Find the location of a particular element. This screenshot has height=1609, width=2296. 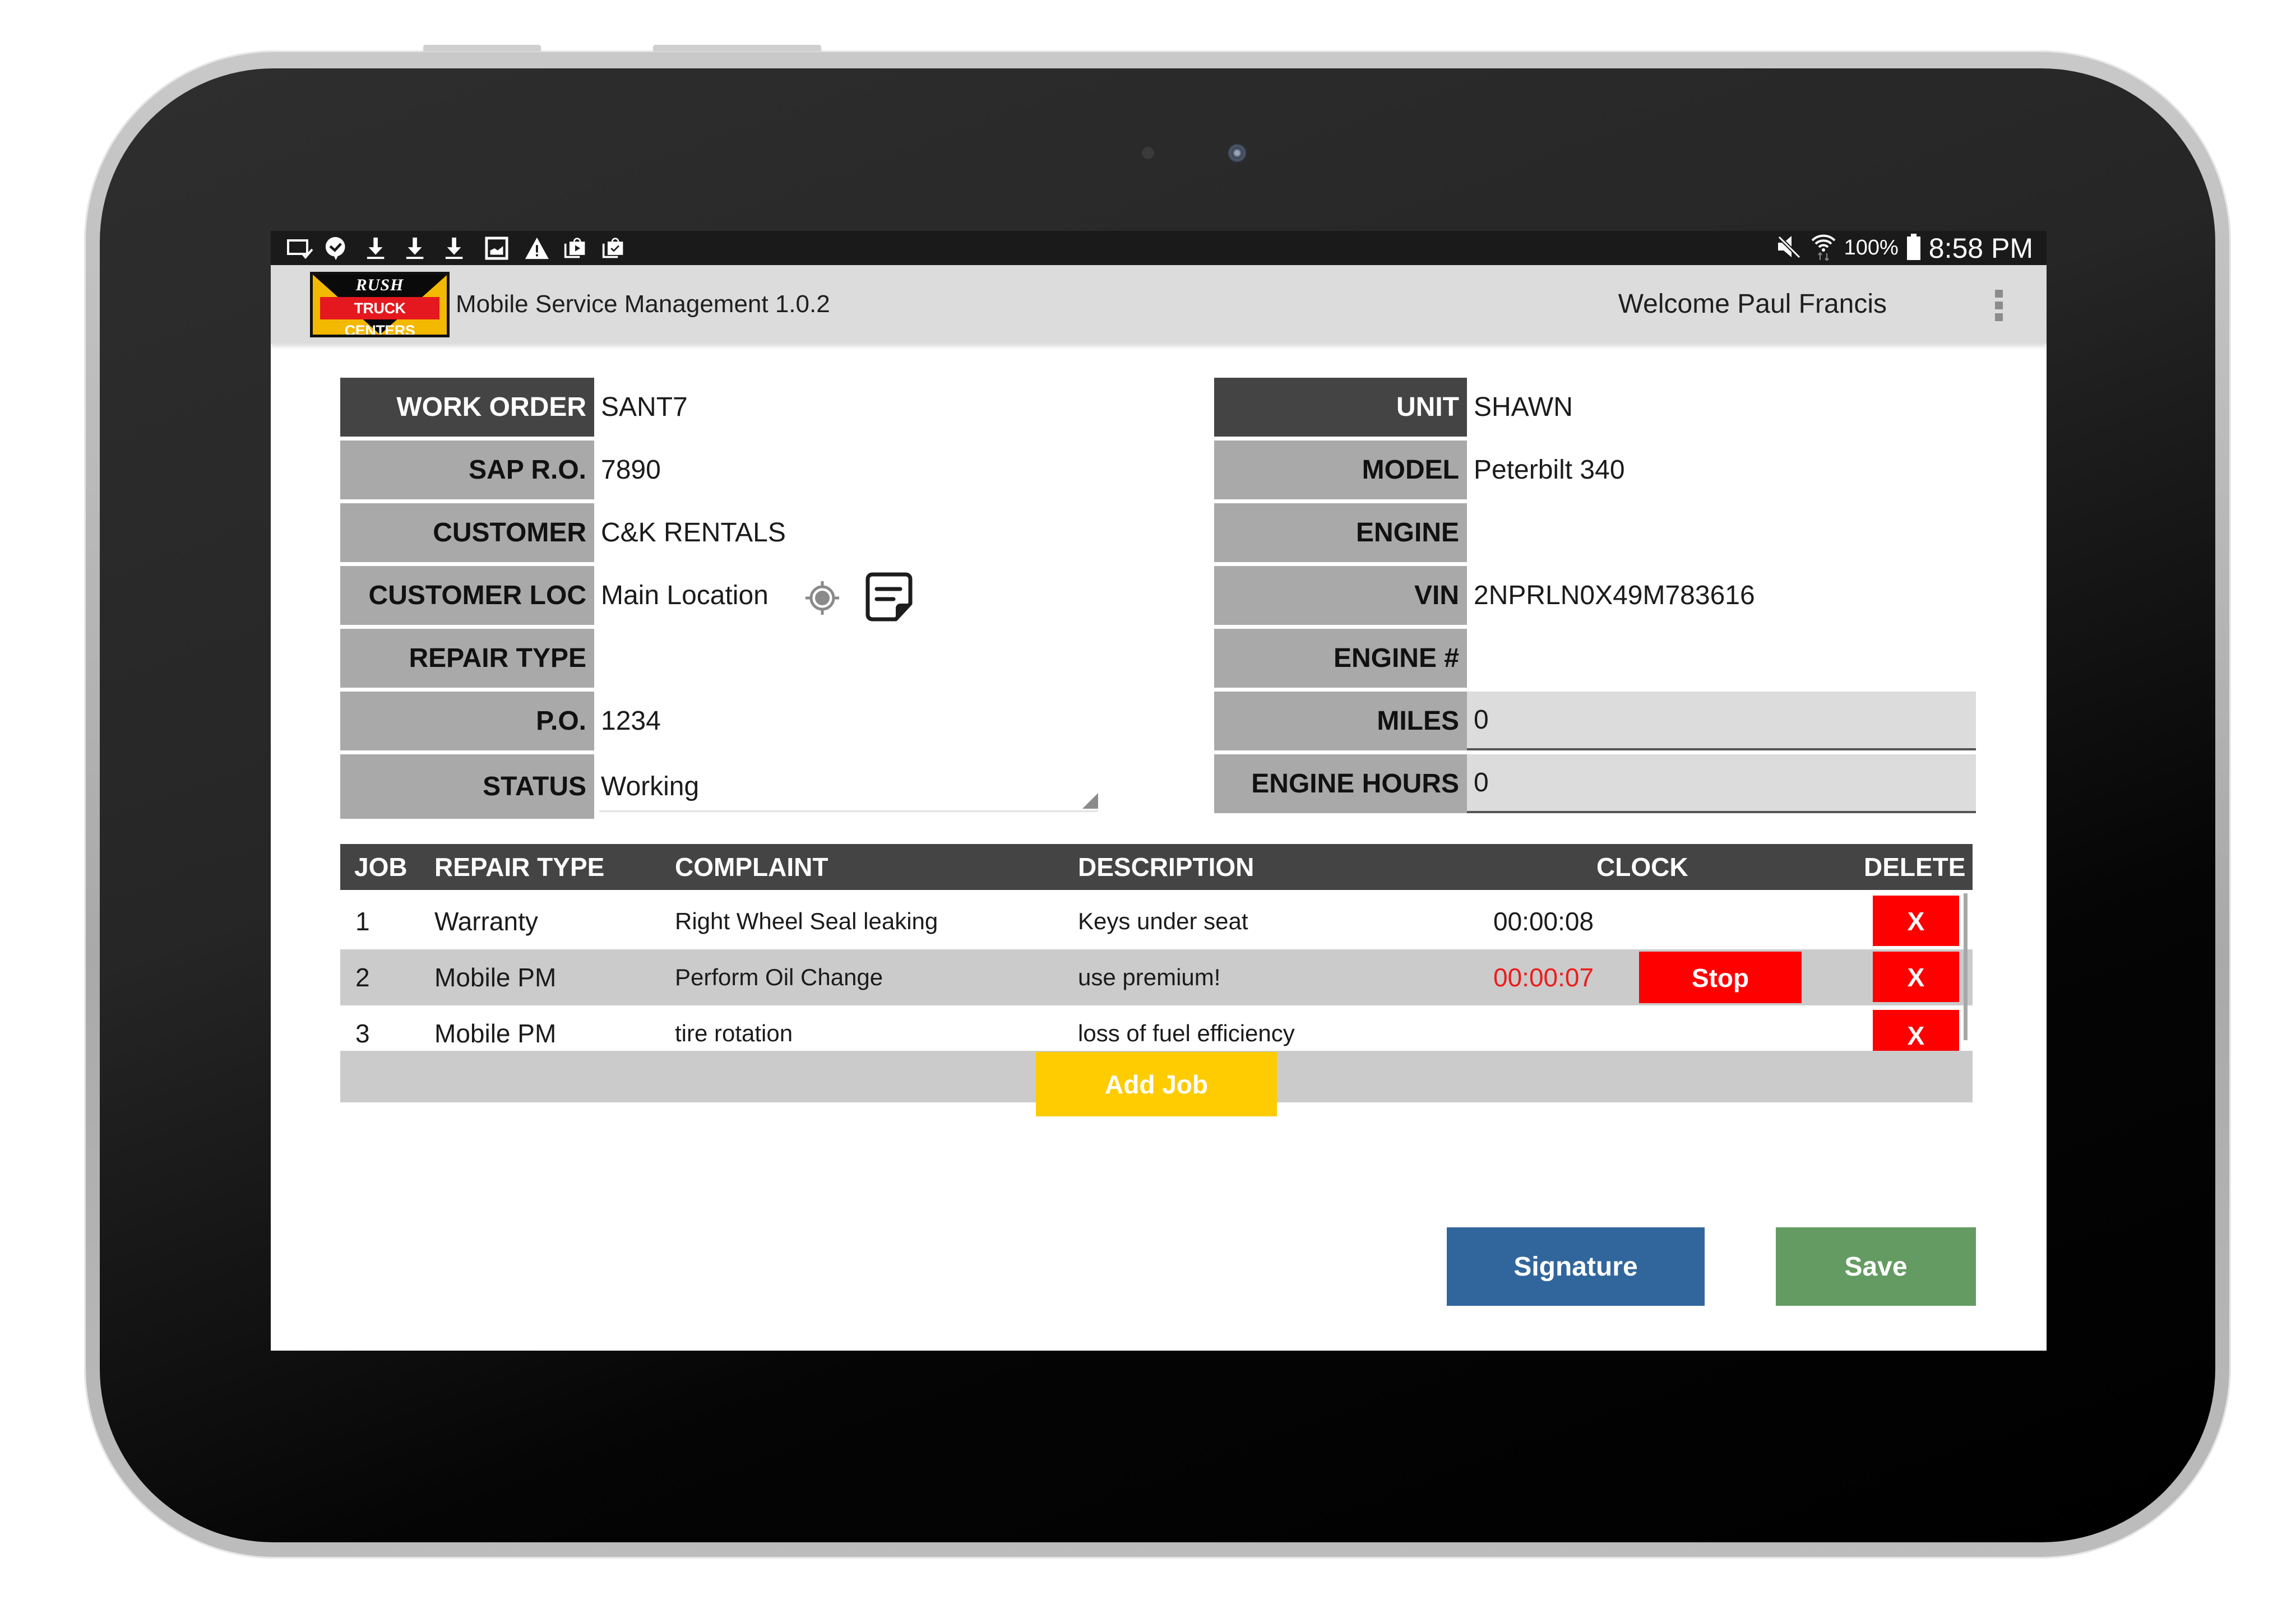

add-job-button: Add Job is located at coordinates (1156, 1084).